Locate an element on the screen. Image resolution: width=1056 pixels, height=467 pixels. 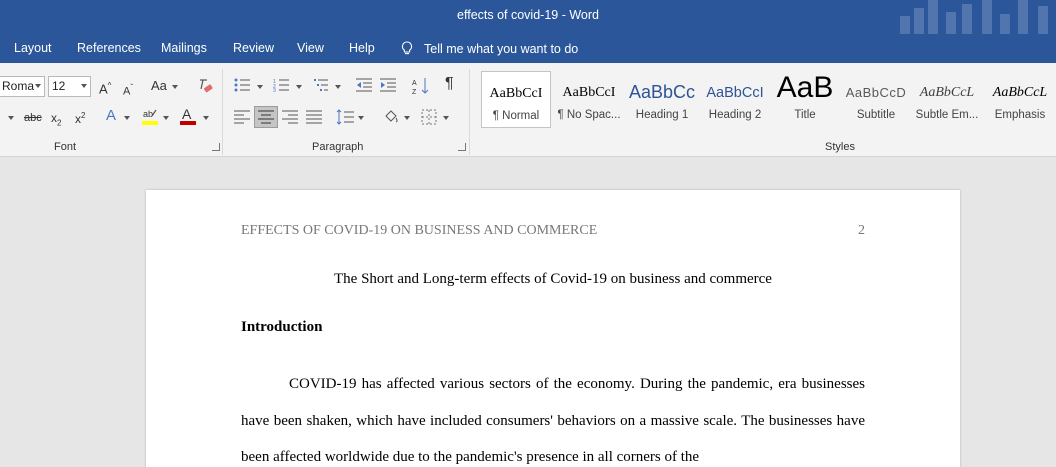
underline-dropdown-icon is located at coordinates (11, 118).